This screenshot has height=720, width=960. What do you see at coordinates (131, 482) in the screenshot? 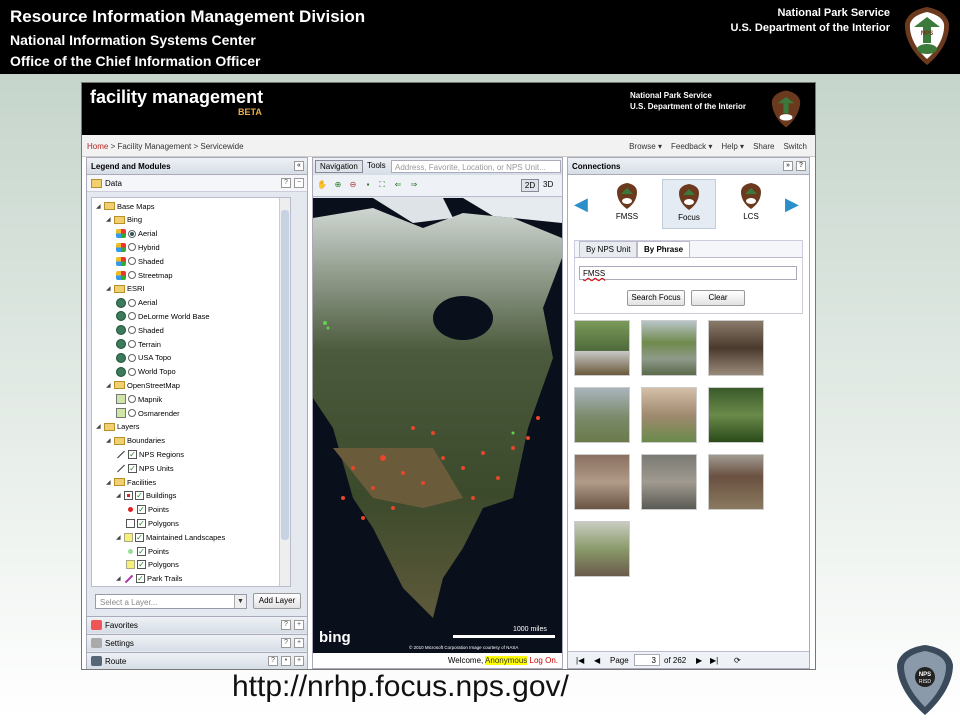
I see `tree-node: ◢ Facilities` at bounding box center [131, 482].